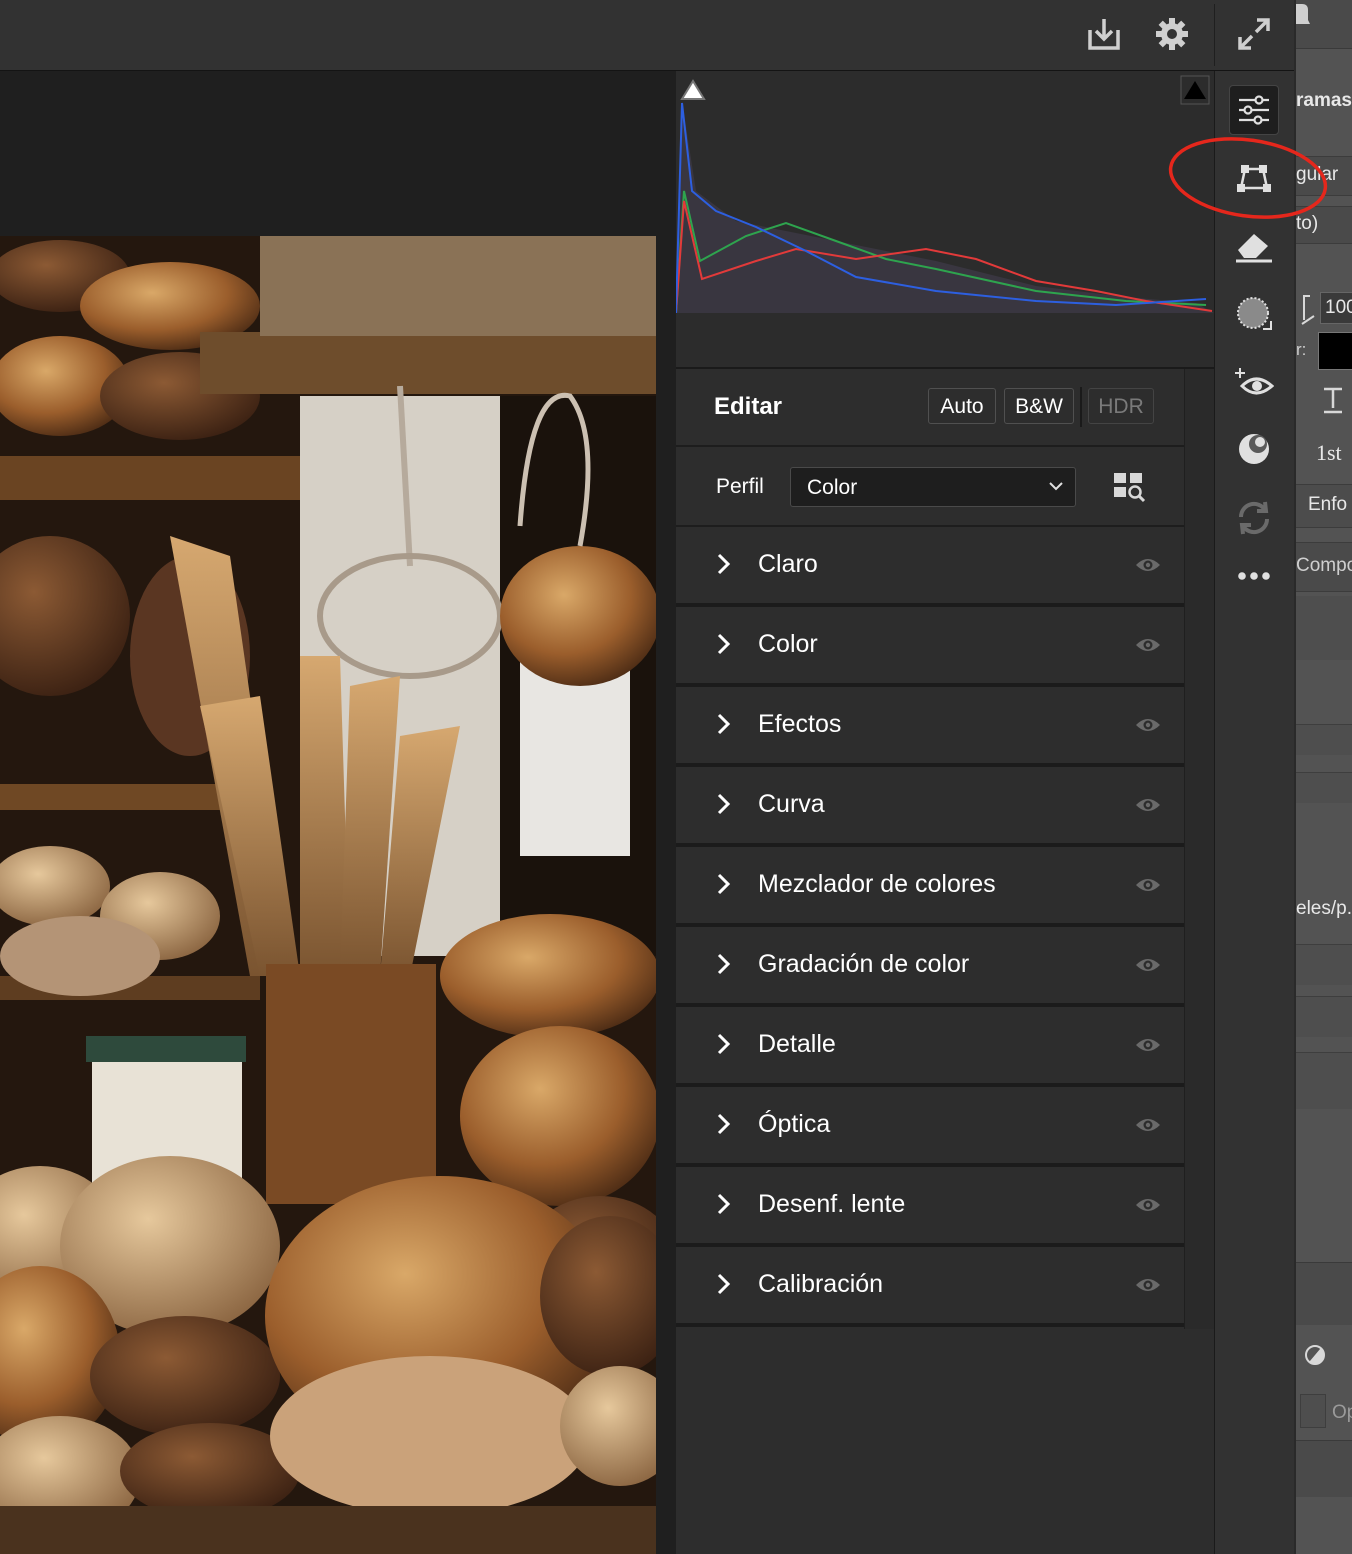  I want to click on tool-strip, so click(1254, 812).